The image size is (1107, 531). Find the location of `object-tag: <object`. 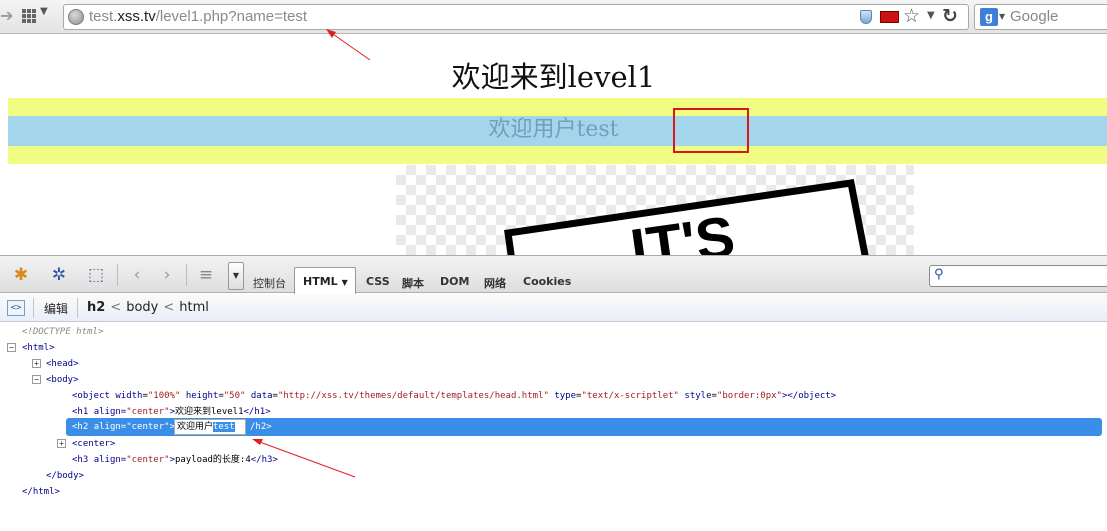

object-tag: <object is located at coordinates (91, 396).